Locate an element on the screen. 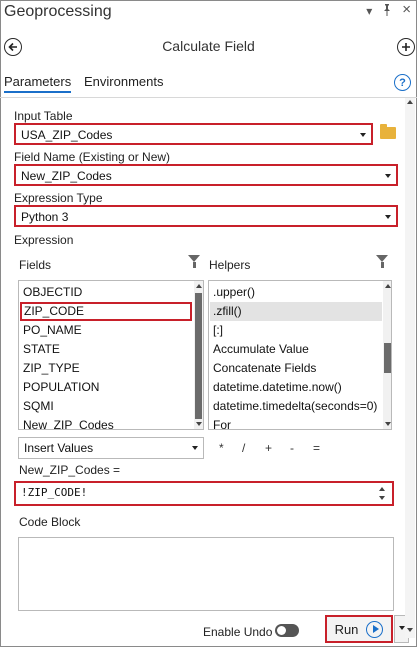 The width and height of the screenshot is (417, 647). insert-values-value: Insert Values is located at coordinates (59, 448).